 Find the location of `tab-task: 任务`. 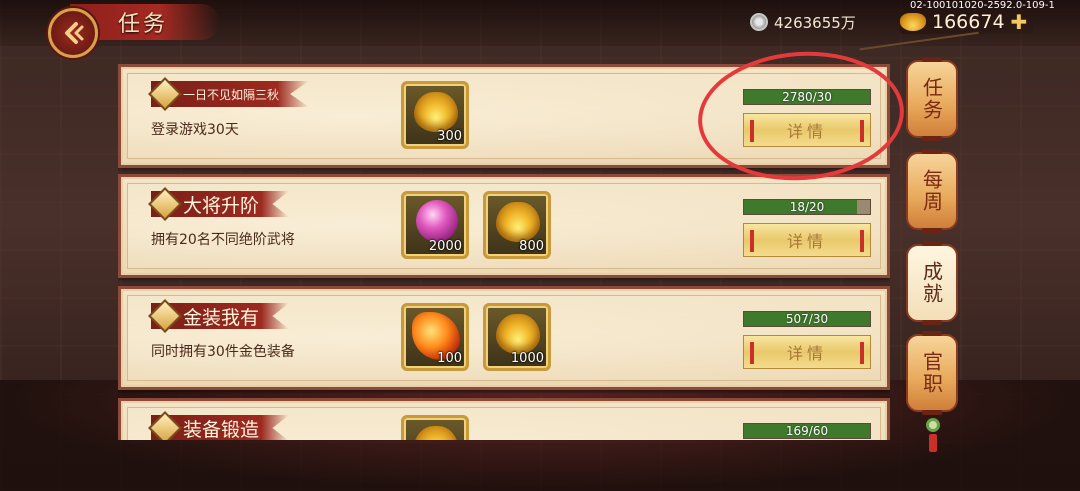

tab-task: 任务 is located at coordinates (932, 99).